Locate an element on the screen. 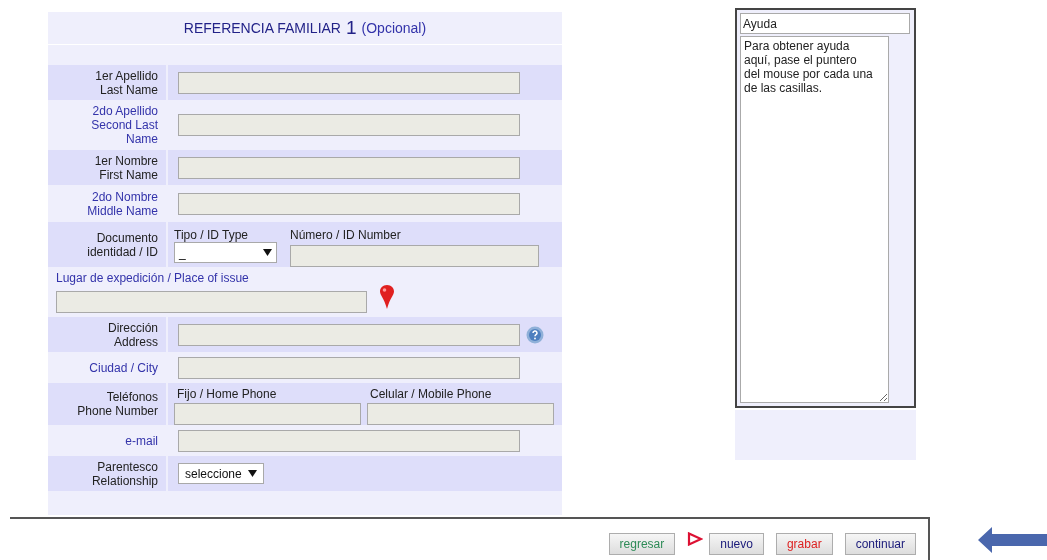  field-label: 2do Nombre Middle Name is located at coordinates (122, 203).